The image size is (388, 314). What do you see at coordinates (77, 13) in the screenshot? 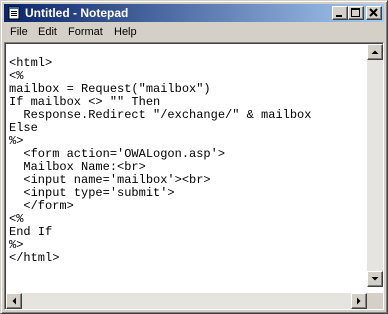
I see `window-title: Untitled - Notepad` at bounding box center [77, 13].